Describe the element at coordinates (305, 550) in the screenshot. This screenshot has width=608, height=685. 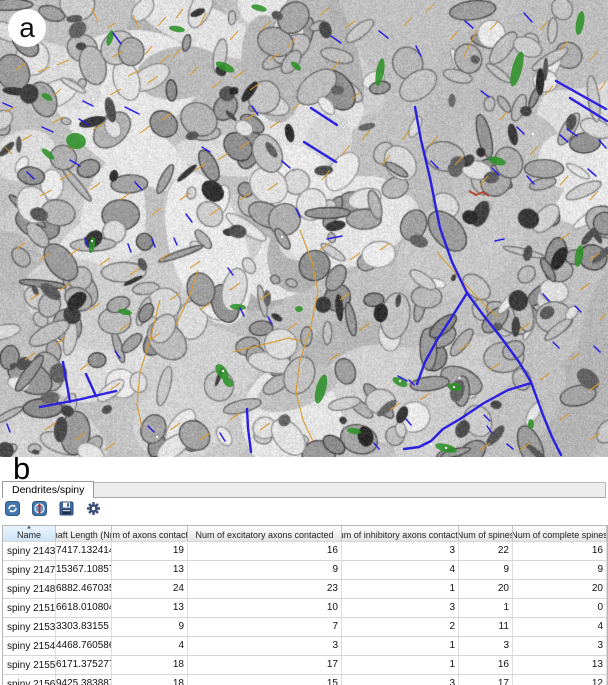
I see `table-row: spiny 2143 7417.132414 19 16 3 22 16` at that location.